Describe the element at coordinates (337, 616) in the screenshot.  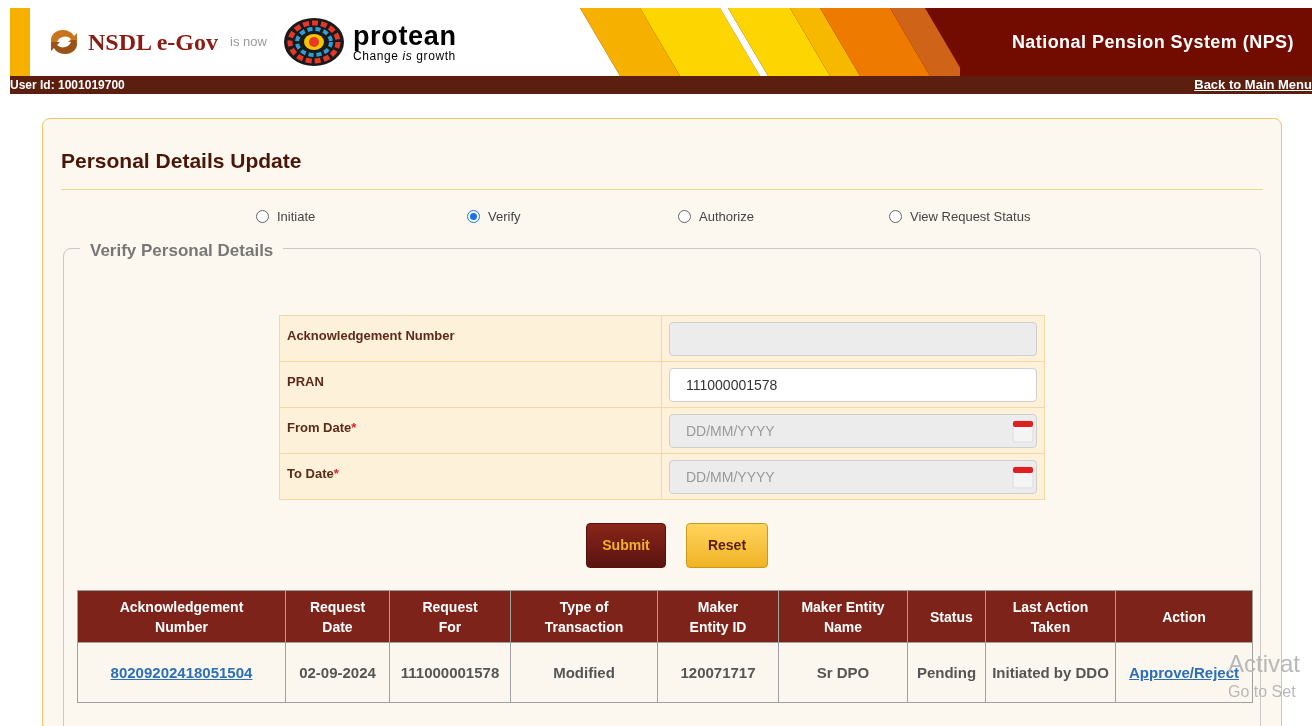
I see `column-header: Request Date` at that location.